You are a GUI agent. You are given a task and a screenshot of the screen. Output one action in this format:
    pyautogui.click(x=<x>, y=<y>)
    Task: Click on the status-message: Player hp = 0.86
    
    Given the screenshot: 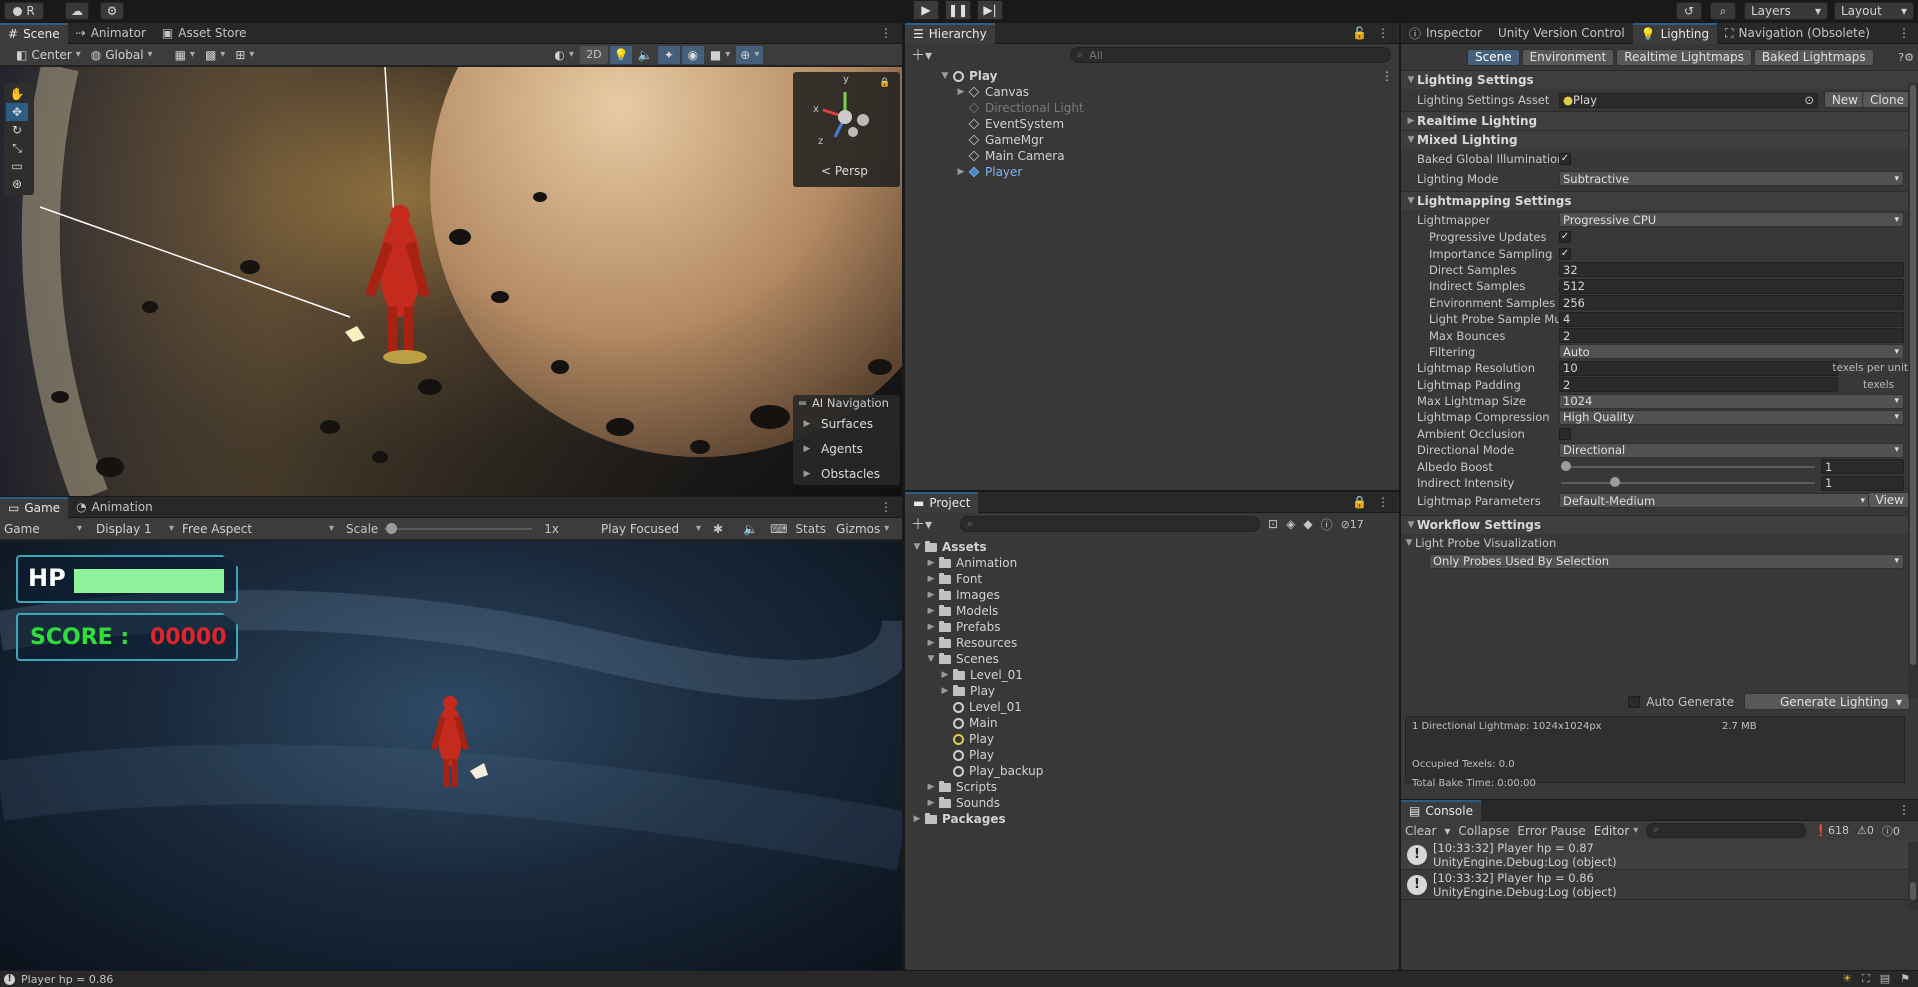 What is the action you would take?
    pyautogui.click(x=67, y=979)
    